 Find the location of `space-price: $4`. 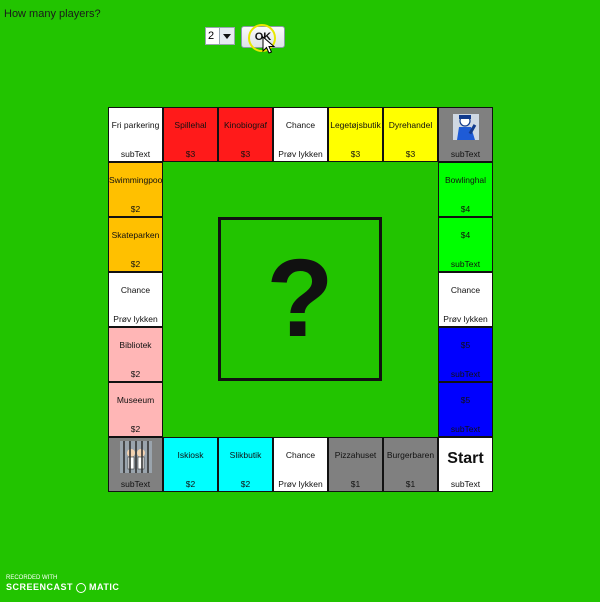

space-price: $4 is located at coordinates (465, 209).